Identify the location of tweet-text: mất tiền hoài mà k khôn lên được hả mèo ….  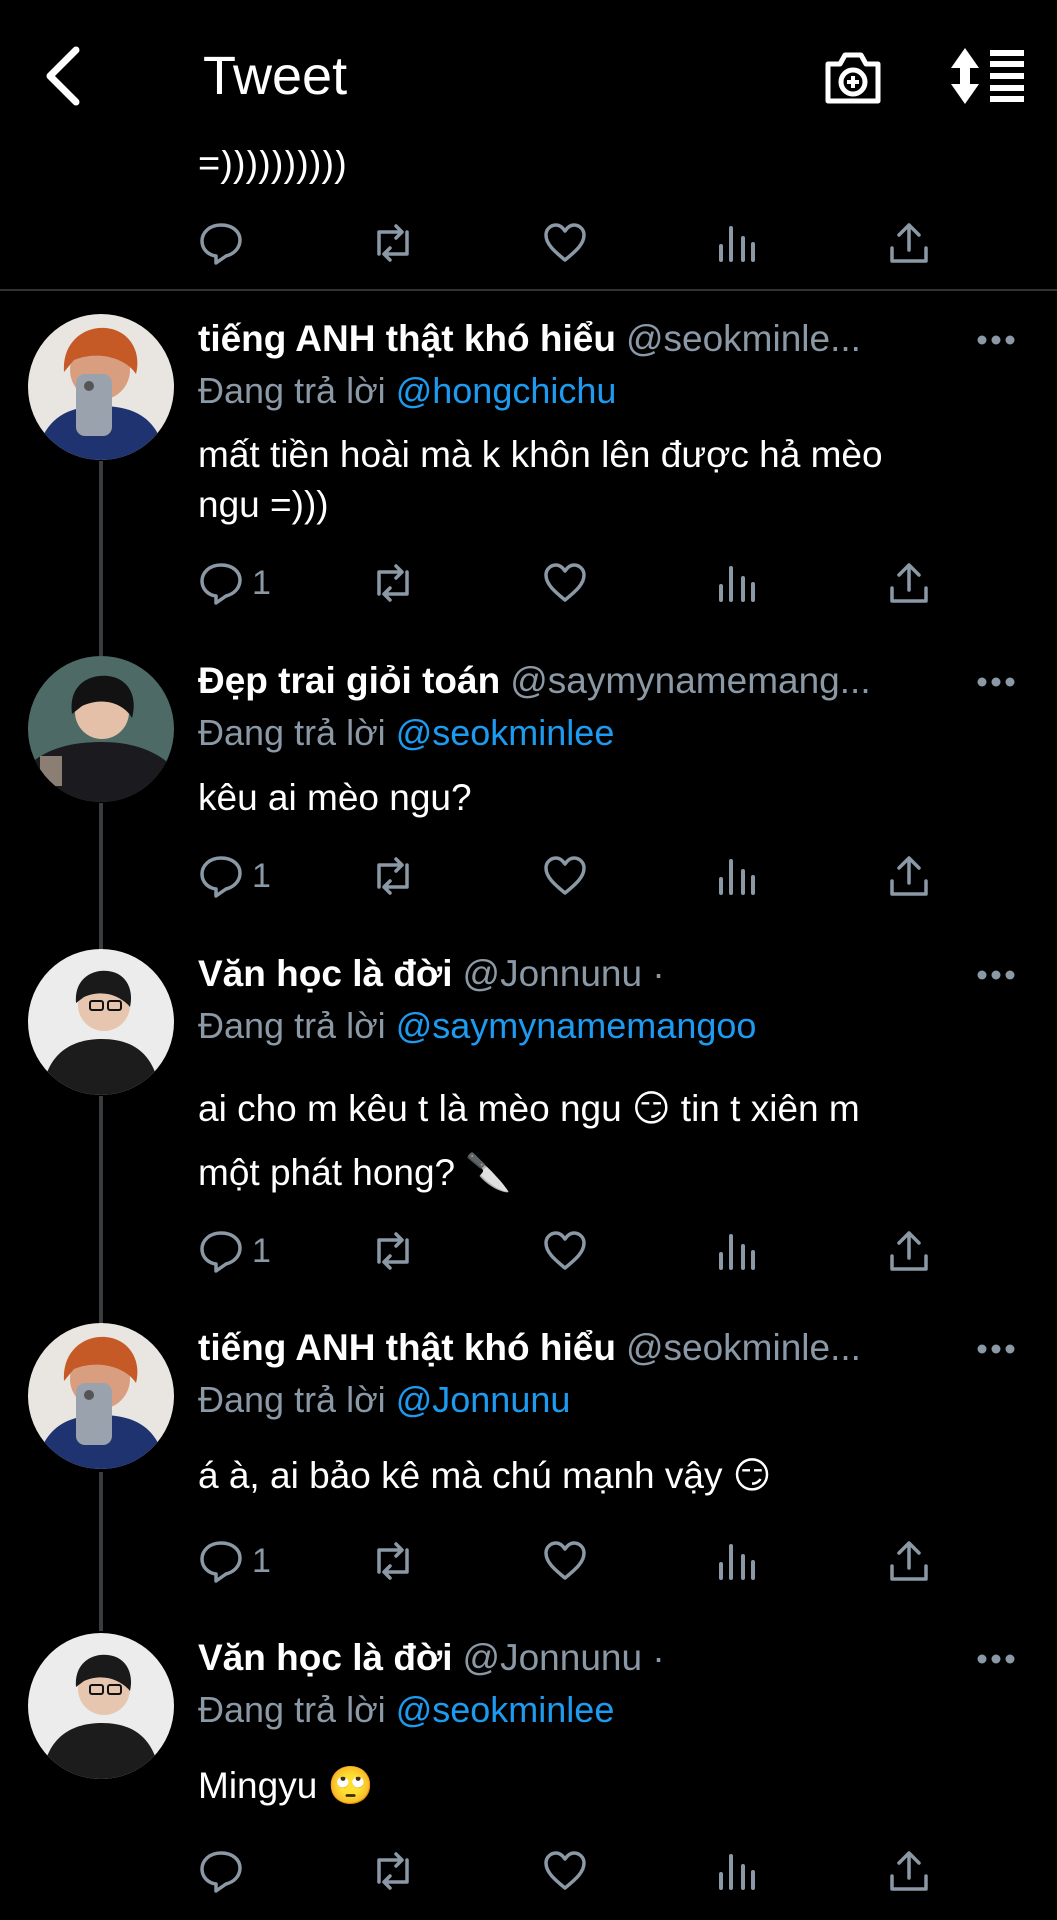
(598, 480).